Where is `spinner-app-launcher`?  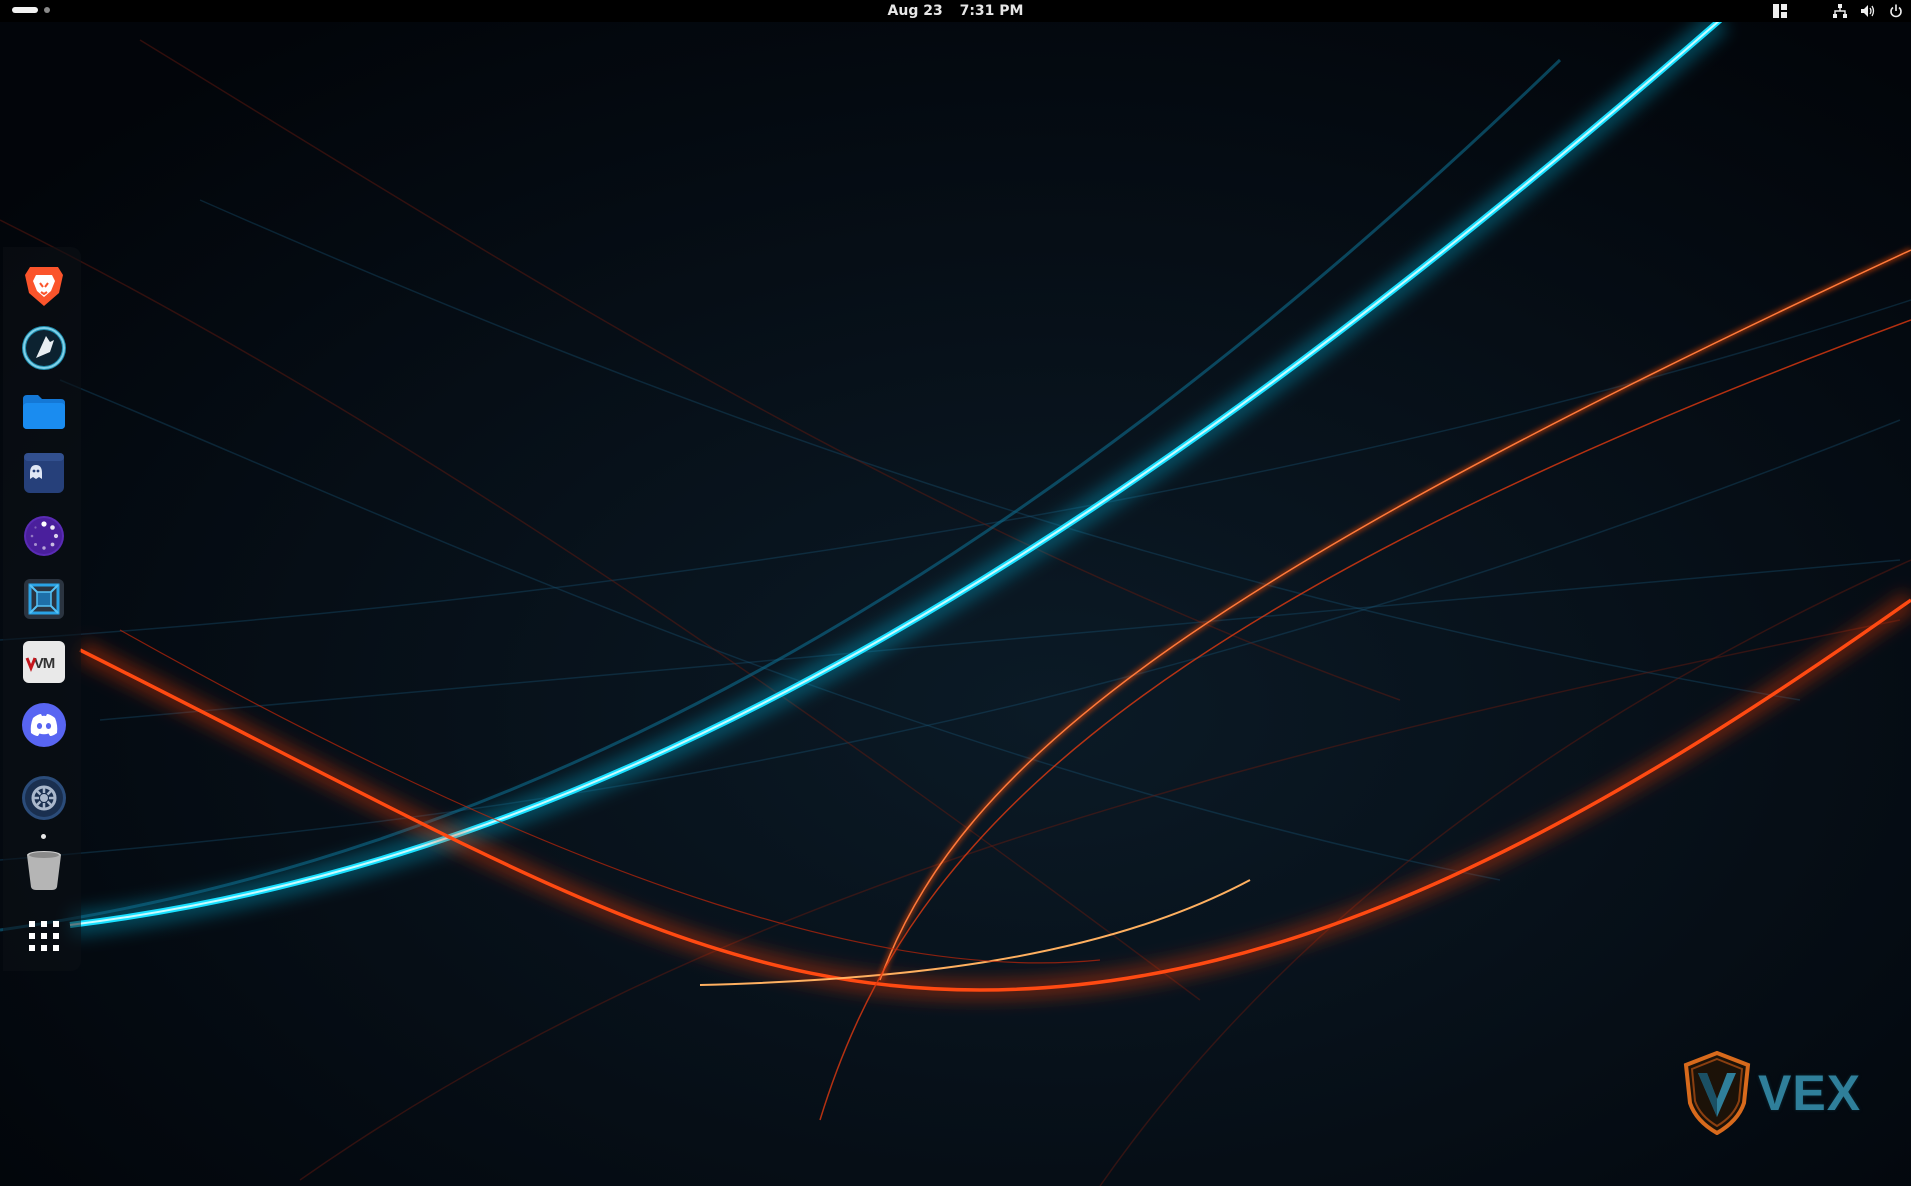
spinner-app-launcher is located at coordinates (44, 536).